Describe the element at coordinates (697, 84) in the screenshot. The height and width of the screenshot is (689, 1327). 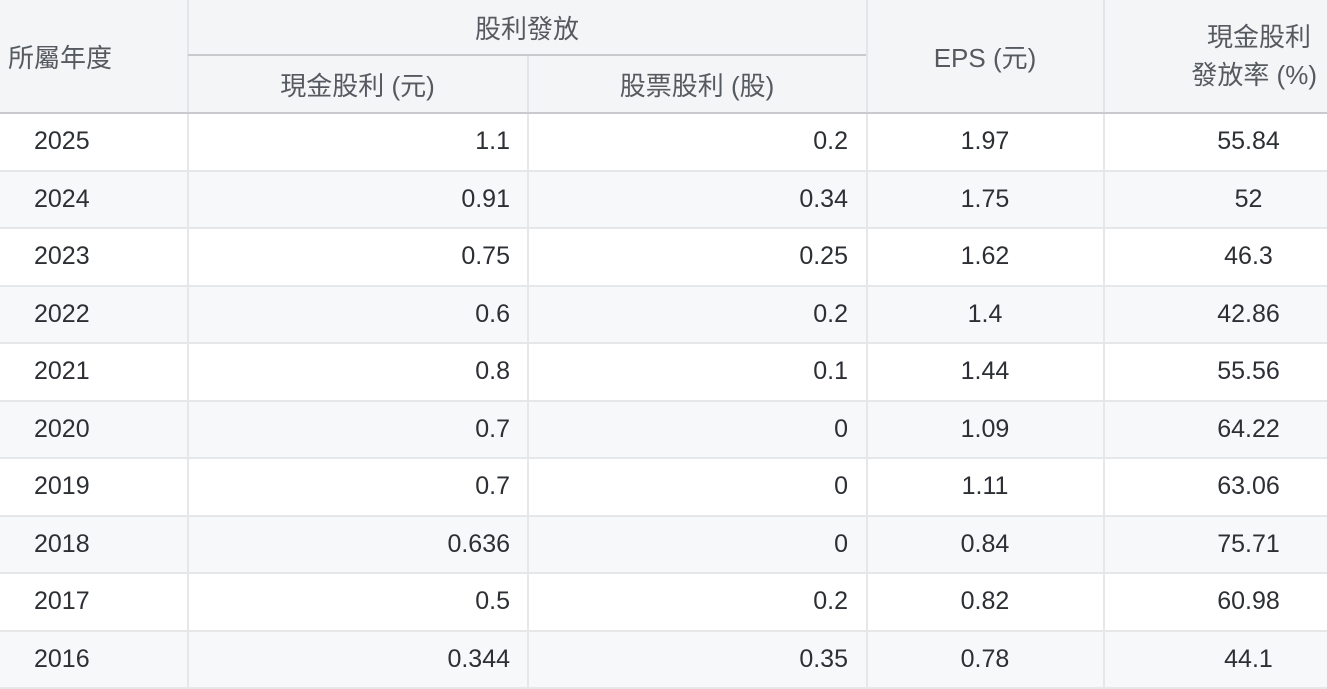
I see `header-stock-dividend: 股票股利 (股)` at that location.